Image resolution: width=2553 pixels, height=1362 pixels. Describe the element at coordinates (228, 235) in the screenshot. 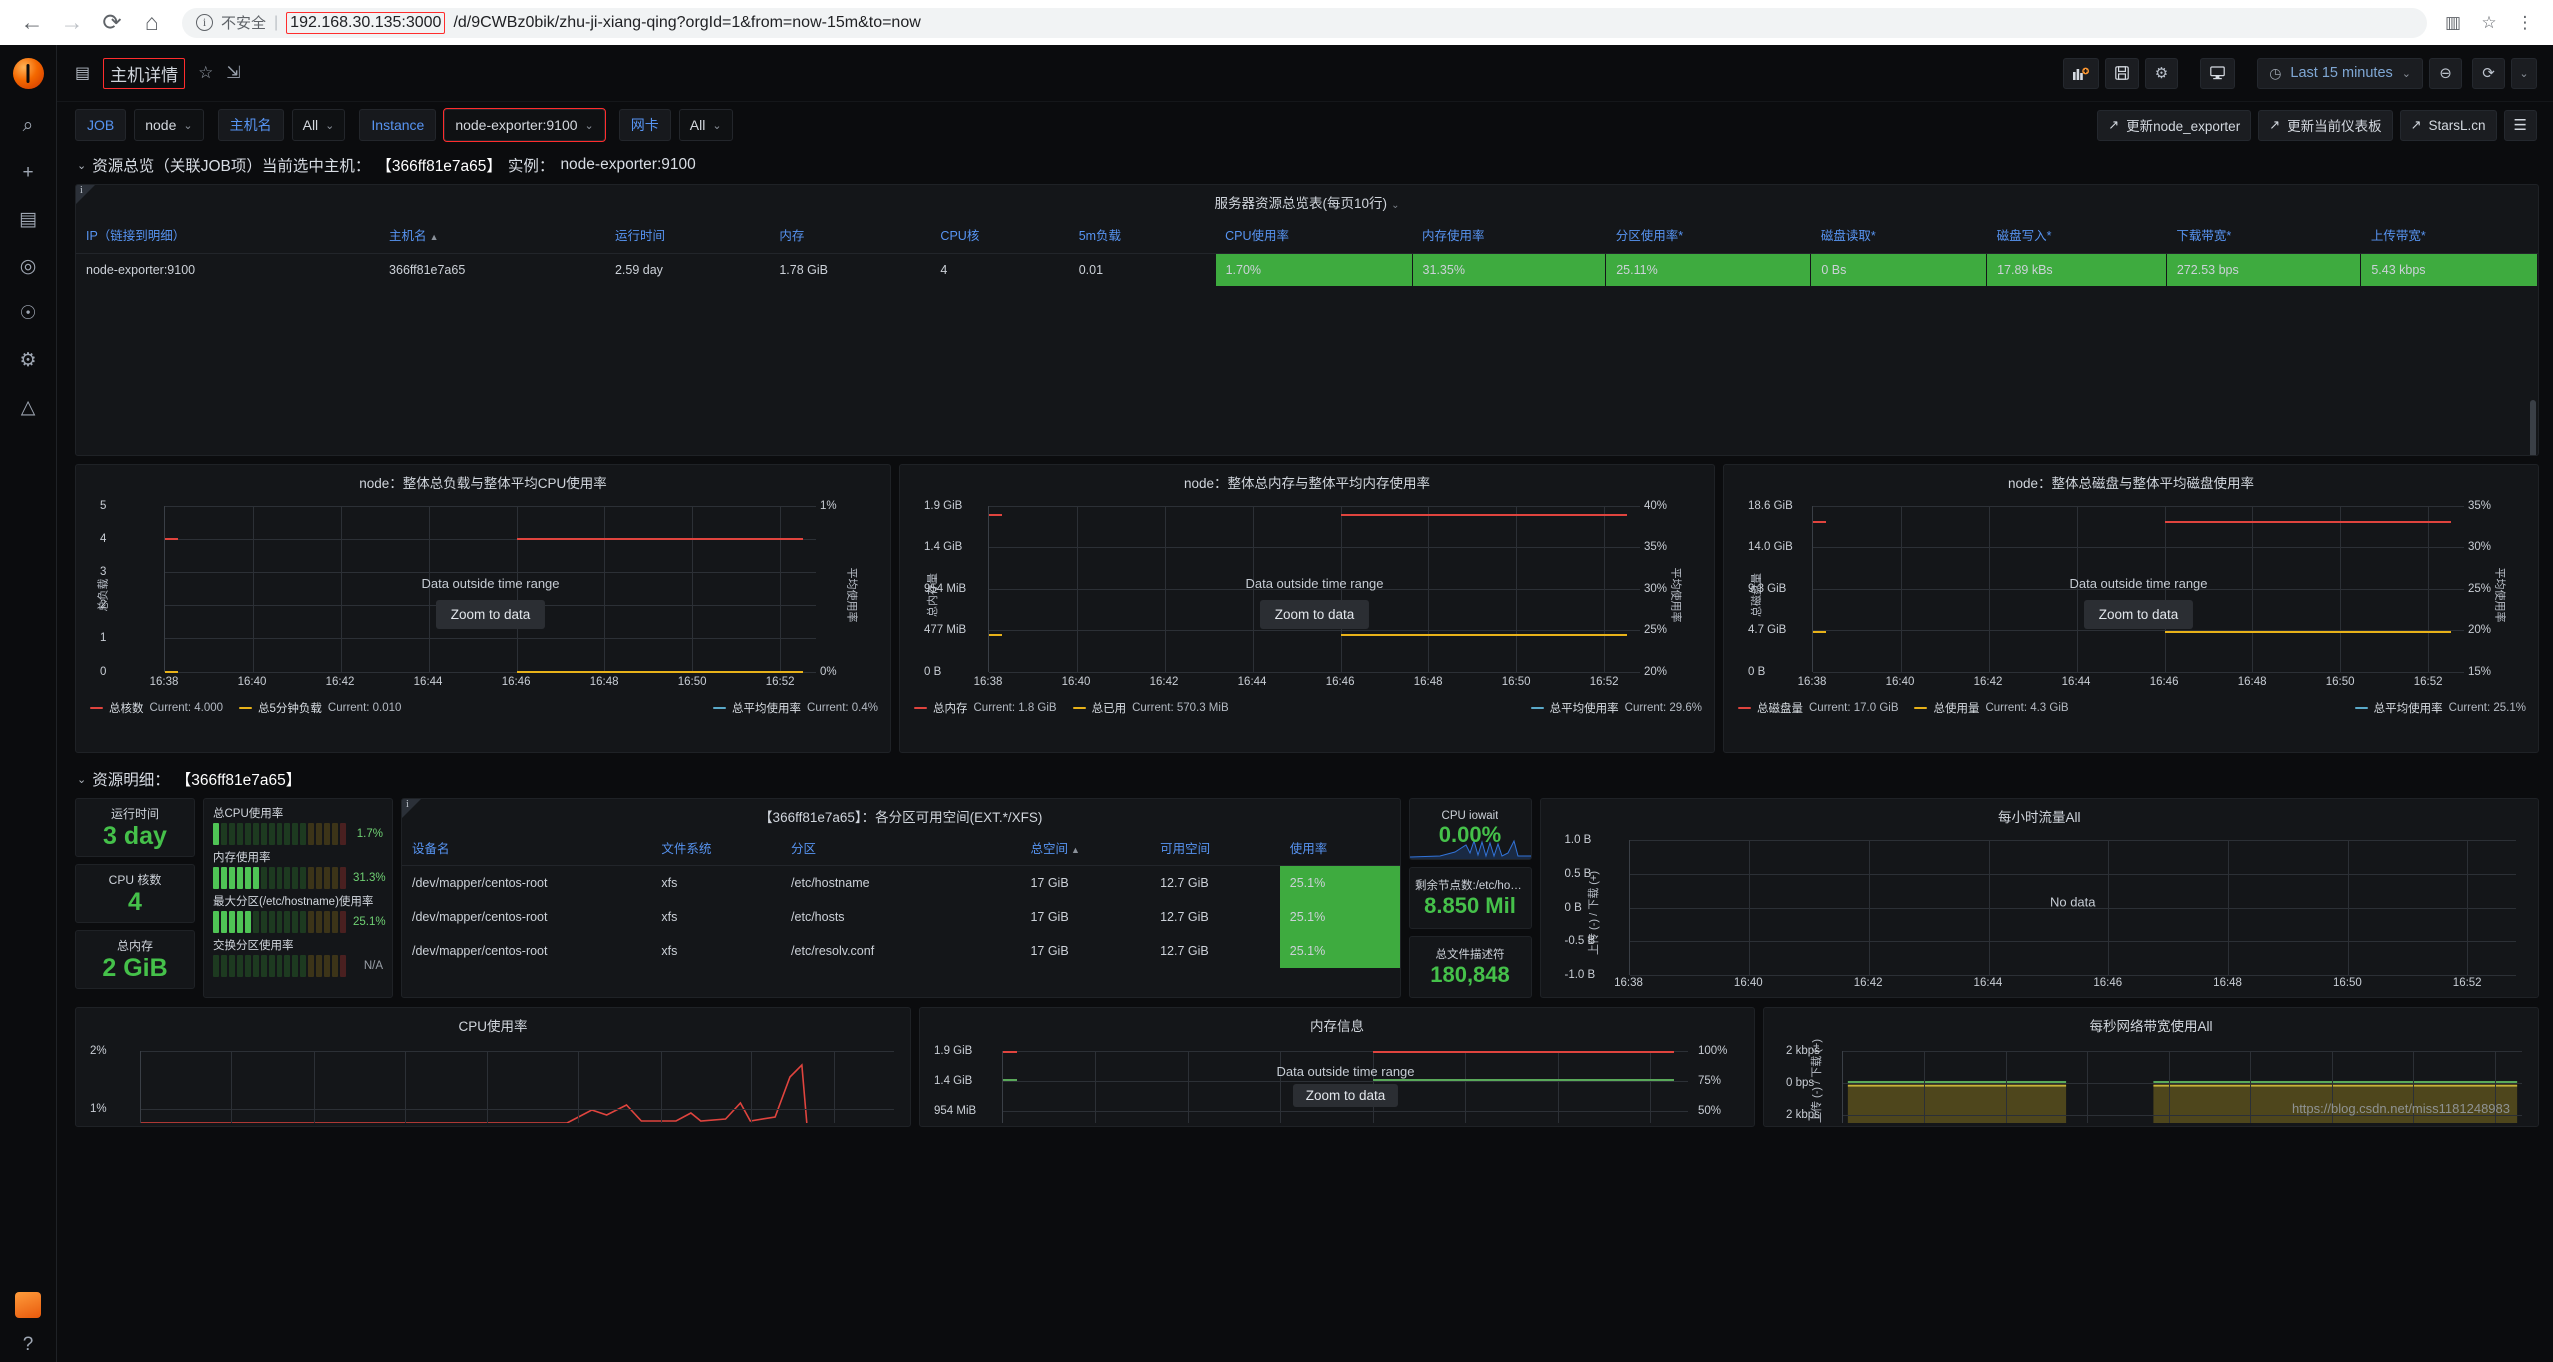

I see `col-ip: IP（链接到明细）` at that location.